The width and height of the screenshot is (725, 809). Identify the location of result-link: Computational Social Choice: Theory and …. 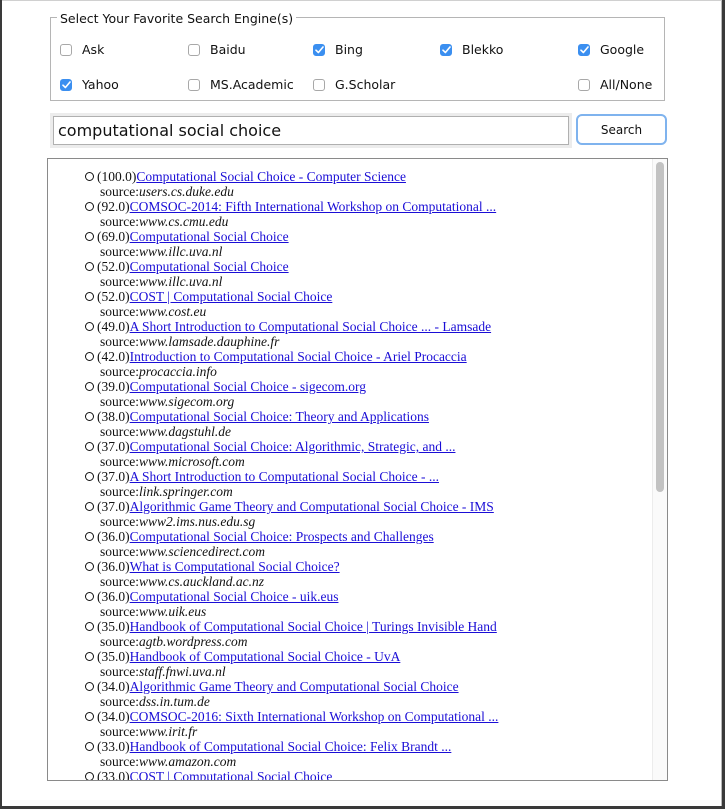
(279, 416).